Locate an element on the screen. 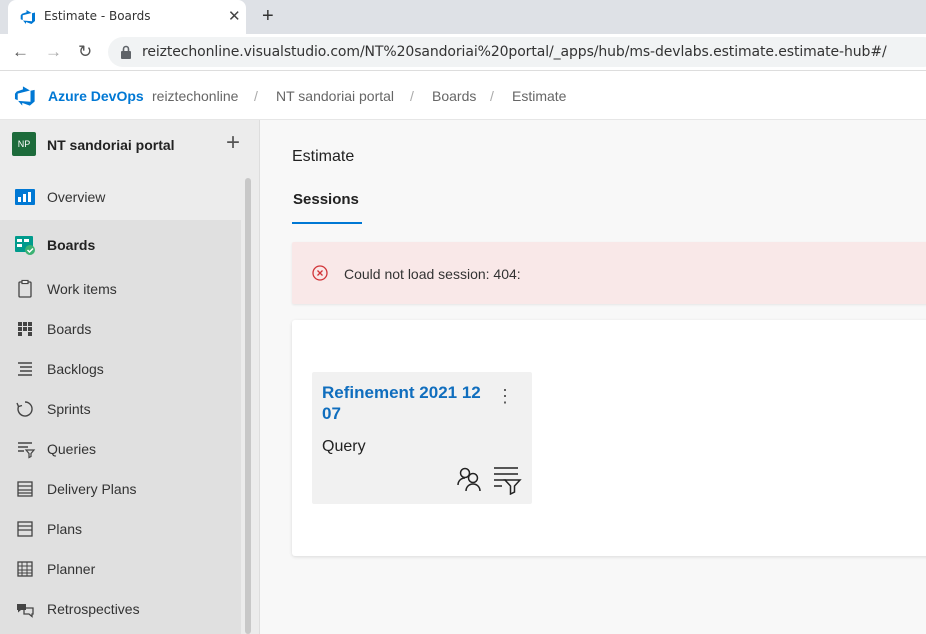  page-title: Estimate is located at coordinates (323, 156).